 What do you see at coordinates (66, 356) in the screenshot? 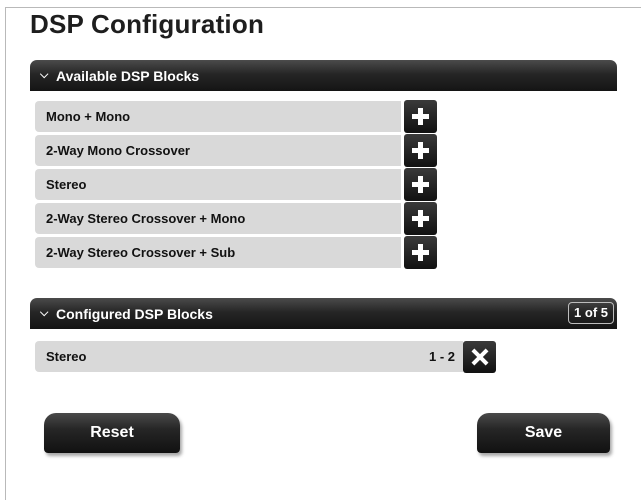
I see `configured-block-label: Stereo` at bounding box center [66, 356].